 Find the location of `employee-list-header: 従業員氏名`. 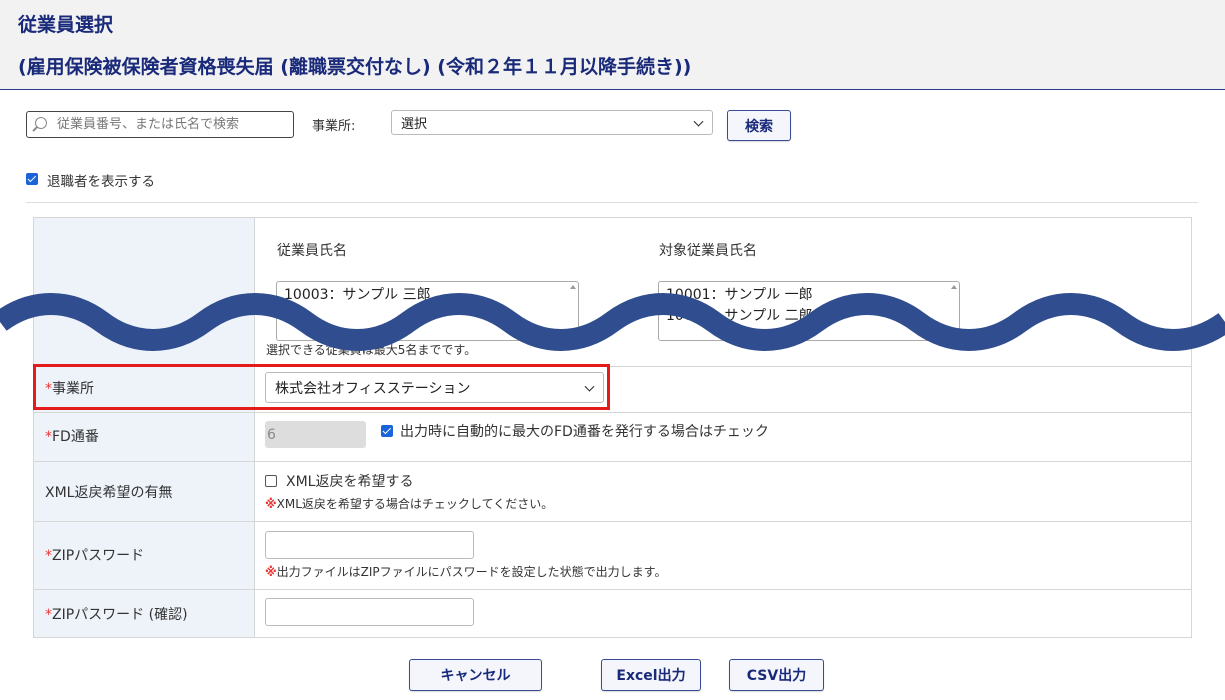

employee-list-header: 従業員氏名 is located at coordinates (312, 251).